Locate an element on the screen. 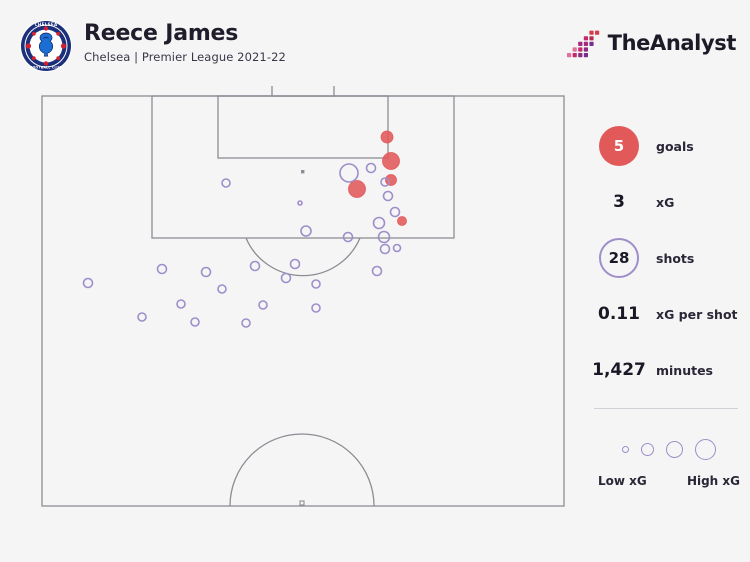 The image size is (750, 562). stat-goals-value-wrap: 5 is located at coordinates (619, 146).